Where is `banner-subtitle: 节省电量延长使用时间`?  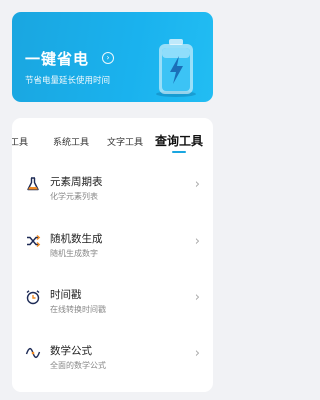 banner-subtitle: 节省电量延长使用时间 is located at coordinates (68, 81).